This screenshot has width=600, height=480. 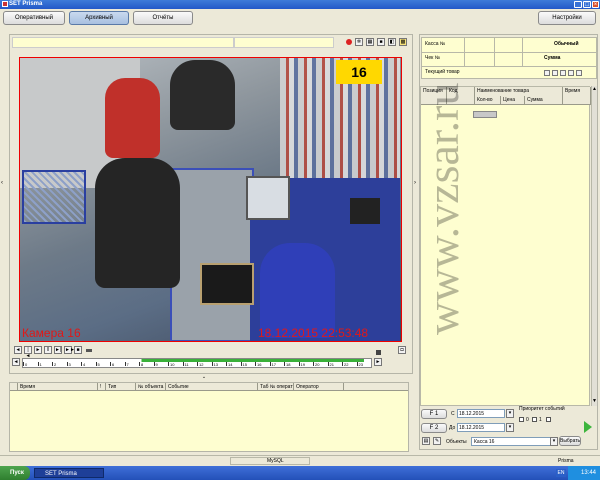 I want to click on col-price: Цена, so click(x=513, y=100).